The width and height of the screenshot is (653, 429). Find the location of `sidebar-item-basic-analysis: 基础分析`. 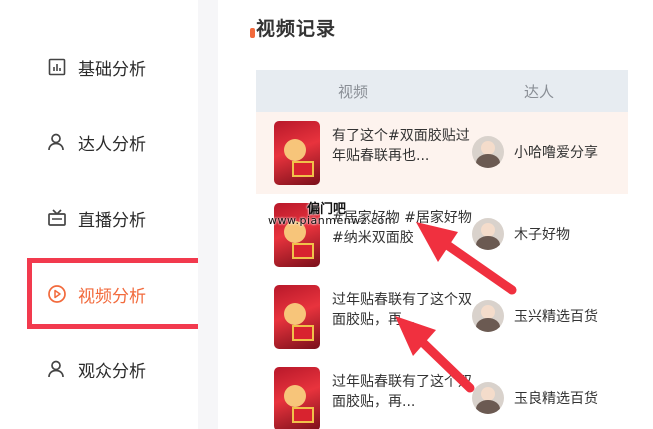

sidebar-item-basic-analysis: 基础分析 is located at coordinates (96, 67).